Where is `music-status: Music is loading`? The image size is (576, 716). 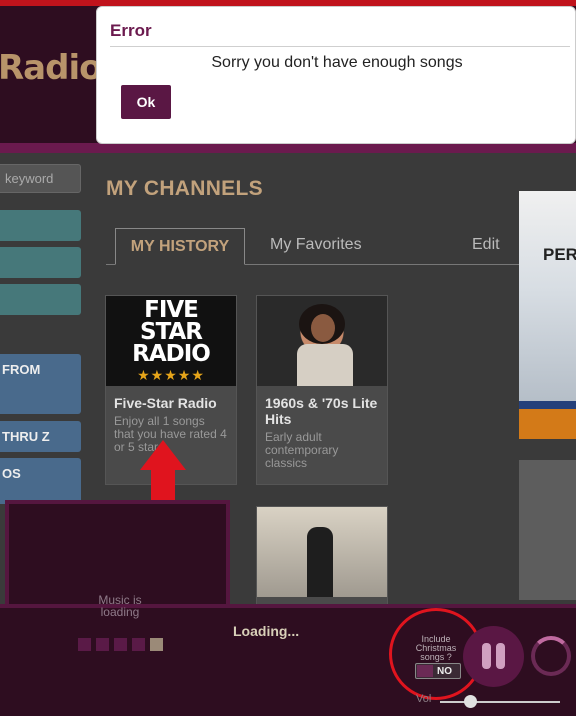
music-status: Music is loading is located at coordinates (120, 606).